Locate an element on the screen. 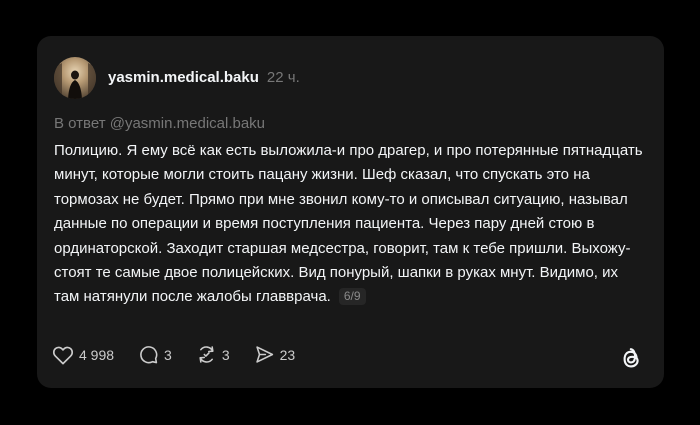 This screenshot has width=700, height=425. reply-to-label: В ответ @yasmin.medical.baku is located at coordinates (159, 123).